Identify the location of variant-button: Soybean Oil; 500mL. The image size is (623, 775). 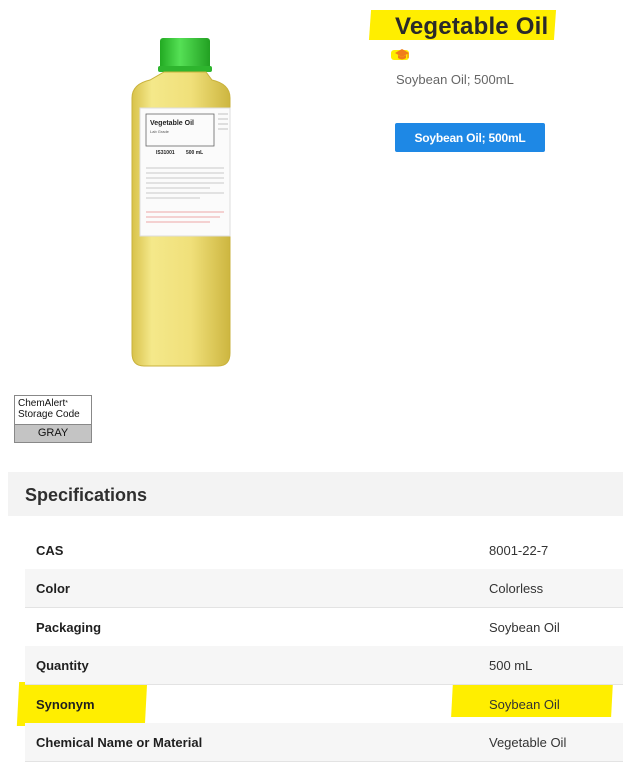
(470, 137).